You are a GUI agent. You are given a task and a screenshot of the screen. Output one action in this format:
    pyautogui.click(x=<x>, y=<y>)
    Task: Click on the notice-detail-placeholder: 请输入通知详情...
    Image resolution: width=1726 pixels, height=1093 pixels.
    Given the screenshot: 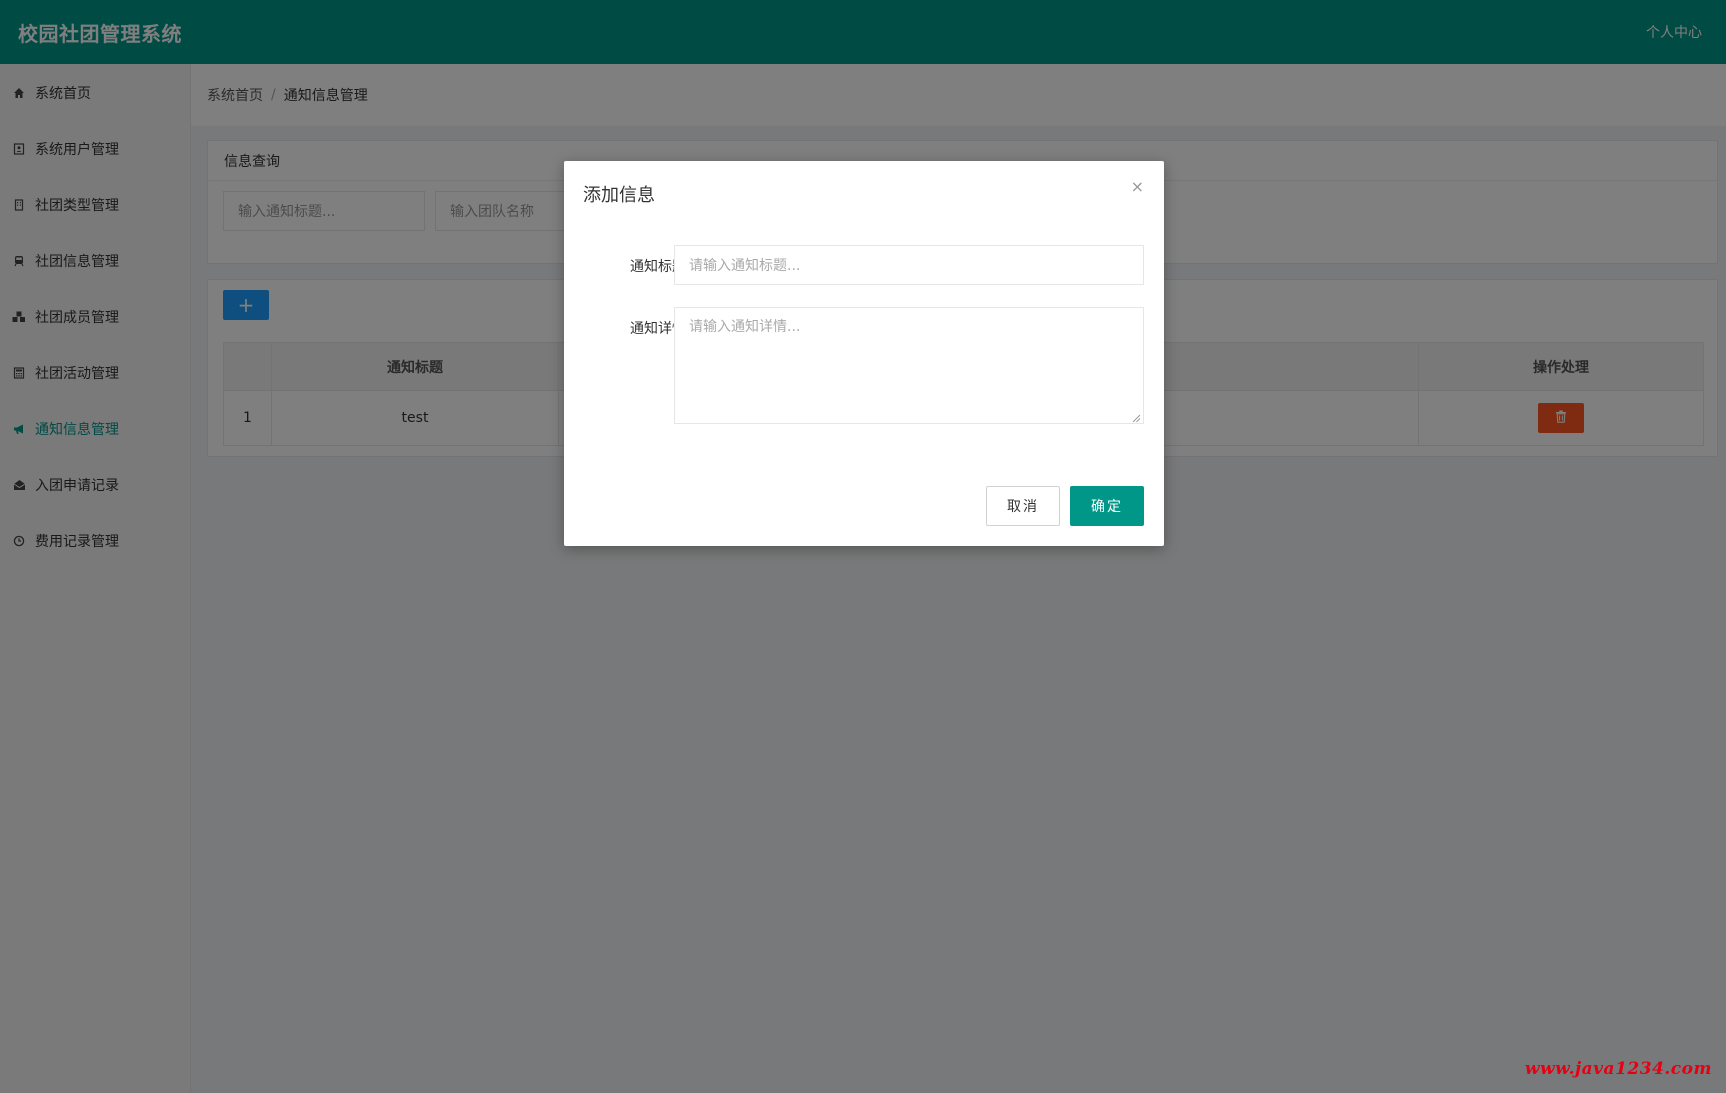 What is the action you would take?
    pyautogui.click(x=745, y=327)
    